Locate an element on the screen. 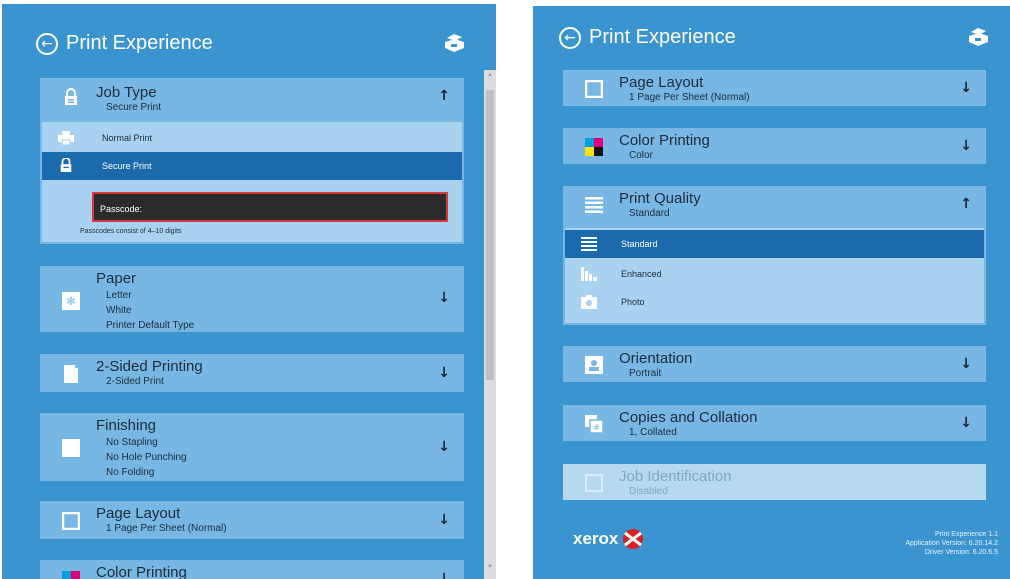 The image size is (1010, 579). job-type-title: Job Type is located at coordinates (126, 92).